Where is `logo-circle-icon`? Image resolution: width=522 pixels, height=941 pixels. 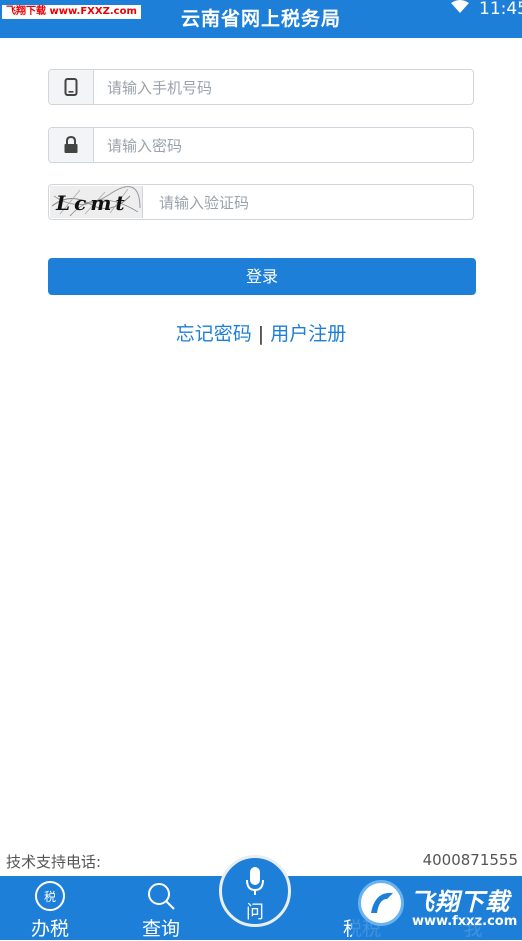
logo-circle-icon is located at coordinates (381, 903).